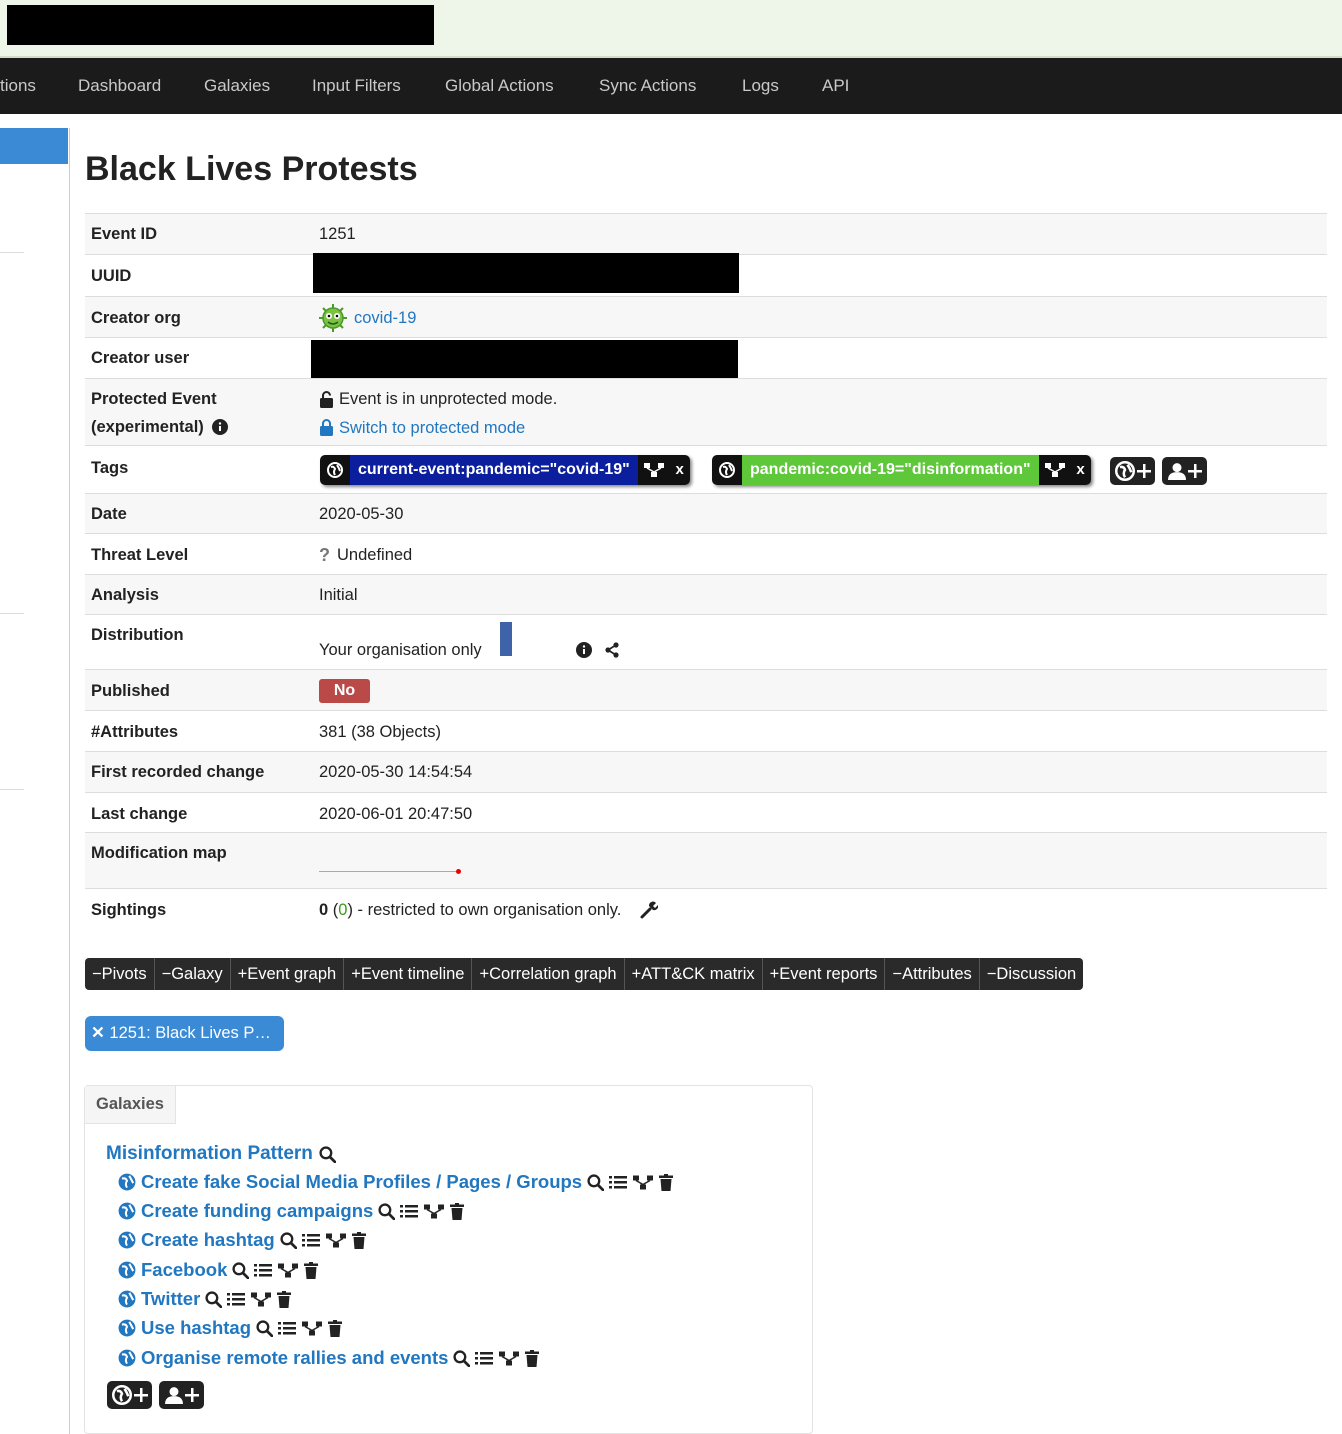  Describe the element at coordinates (159, 853) in the screenshot. I see `modification-map-label: Modification map` at that location.